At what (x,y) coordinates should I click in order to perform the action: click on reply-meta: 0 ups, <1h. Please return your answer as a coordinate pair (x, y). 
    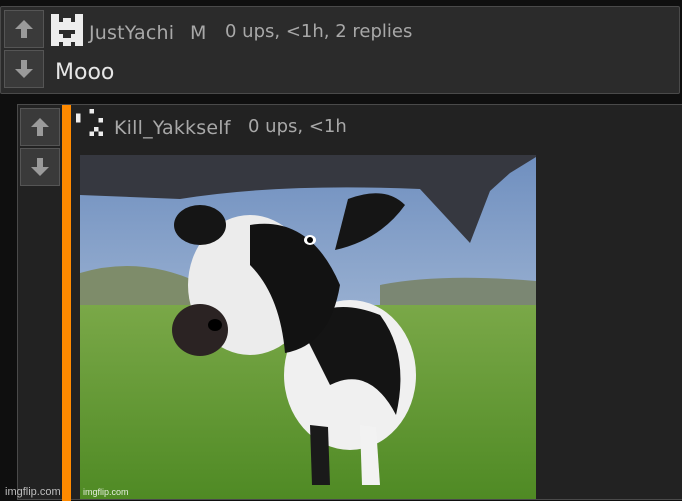
    Looking at the image, I should click on (297, 126).